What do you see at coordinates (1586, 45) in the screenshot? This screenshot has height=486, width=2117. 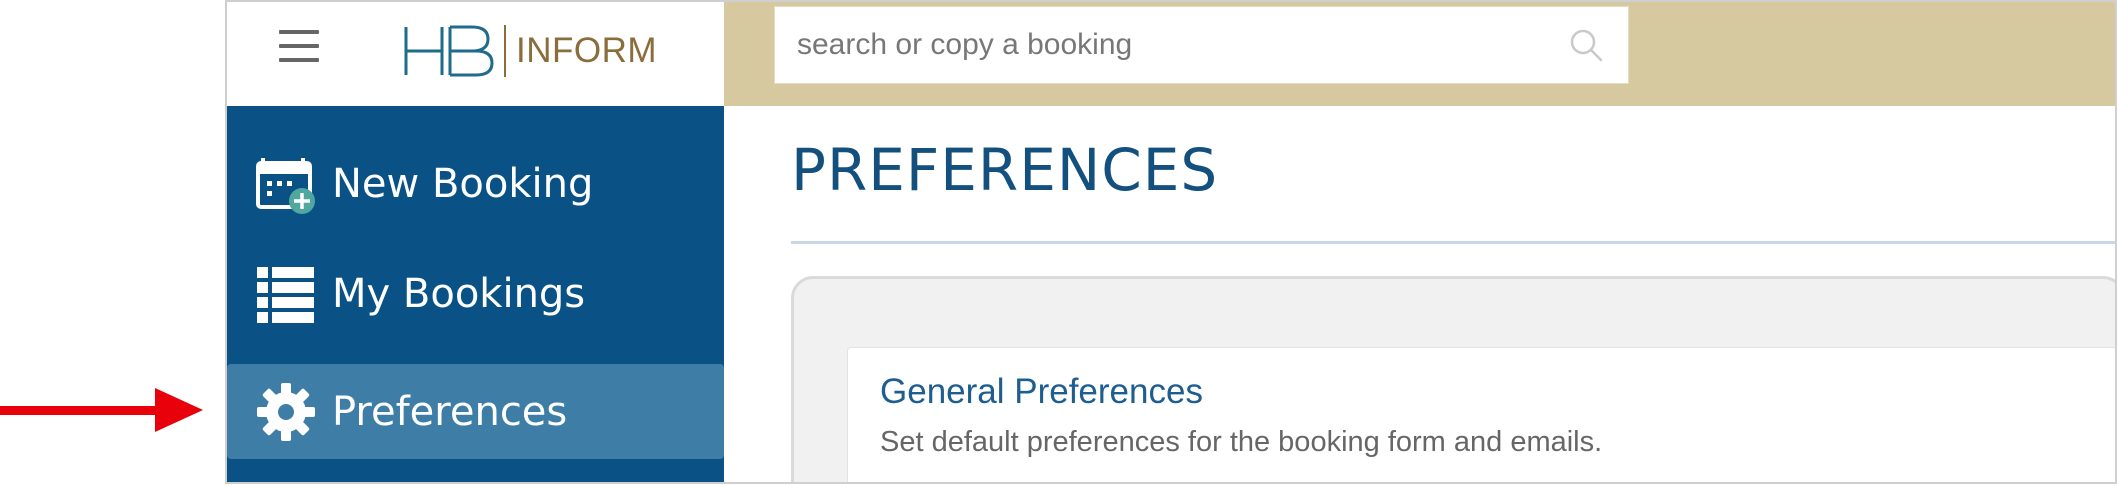 I see `search-icon` at bounding box center [1586, 45].